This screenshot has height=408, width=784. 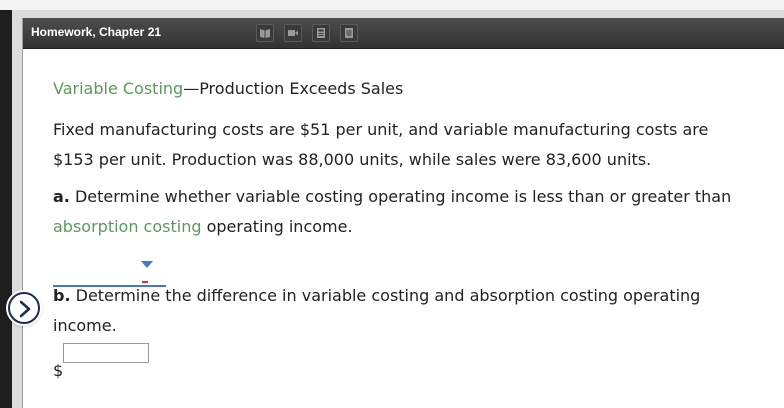 I want to click on problem-heading-rest: —Production Exceeds Sales, so click(x=293, y=88).